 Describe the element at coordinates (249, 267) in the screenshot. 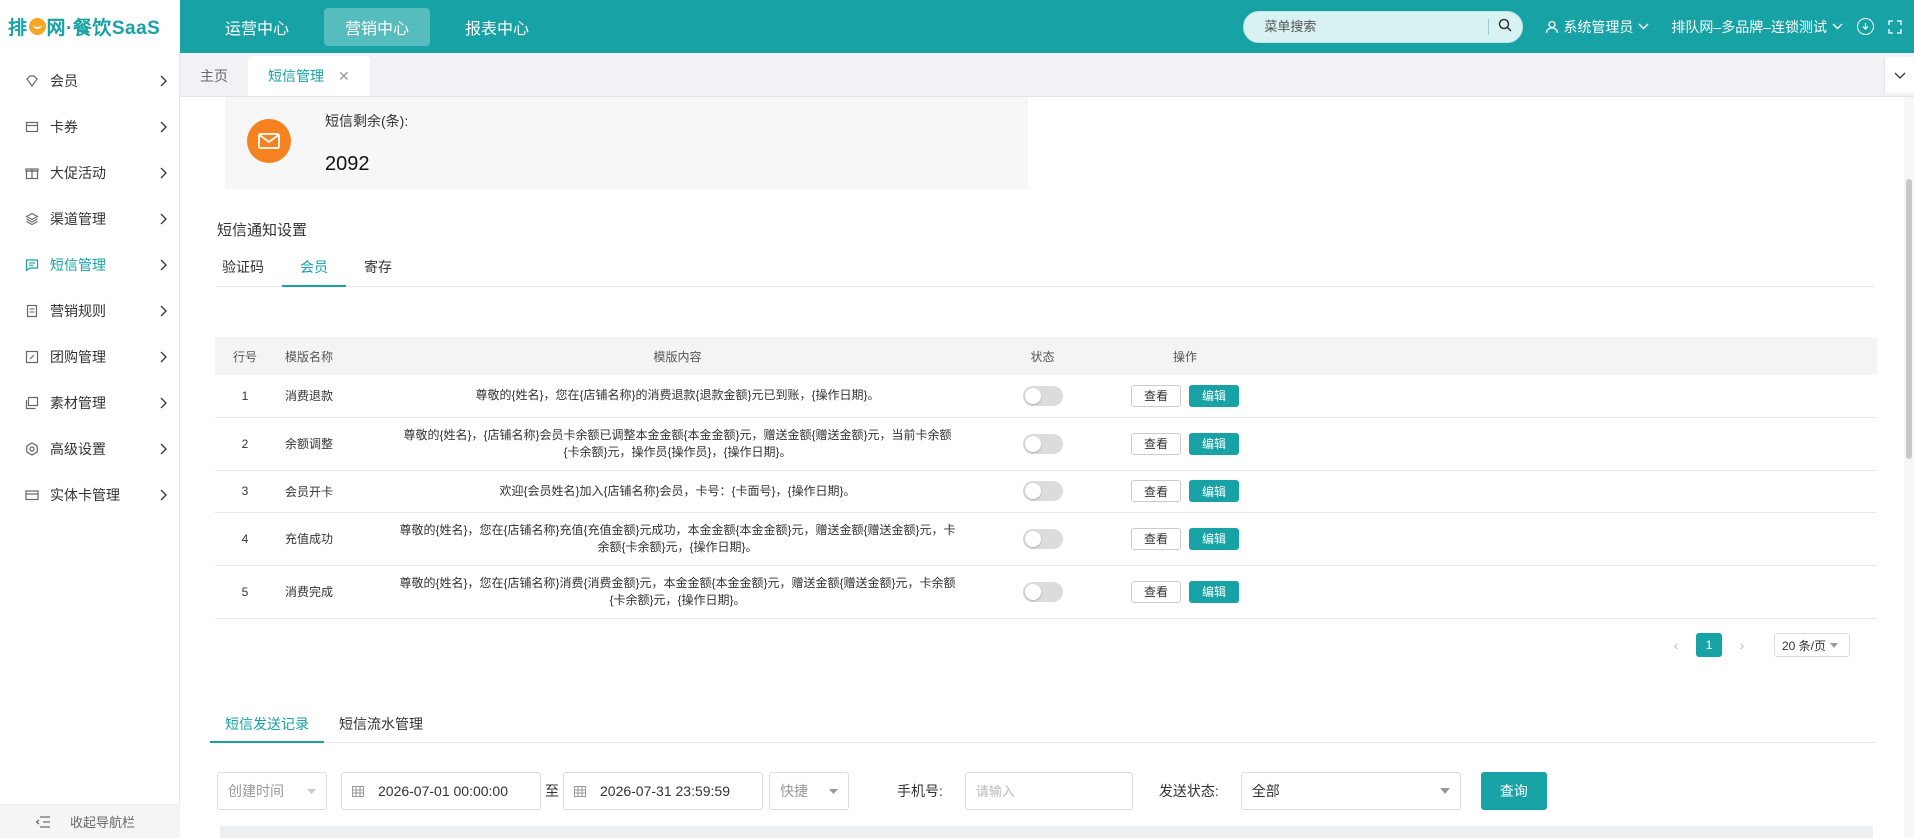

I see `tab-verify-code: 验证码` at that location.